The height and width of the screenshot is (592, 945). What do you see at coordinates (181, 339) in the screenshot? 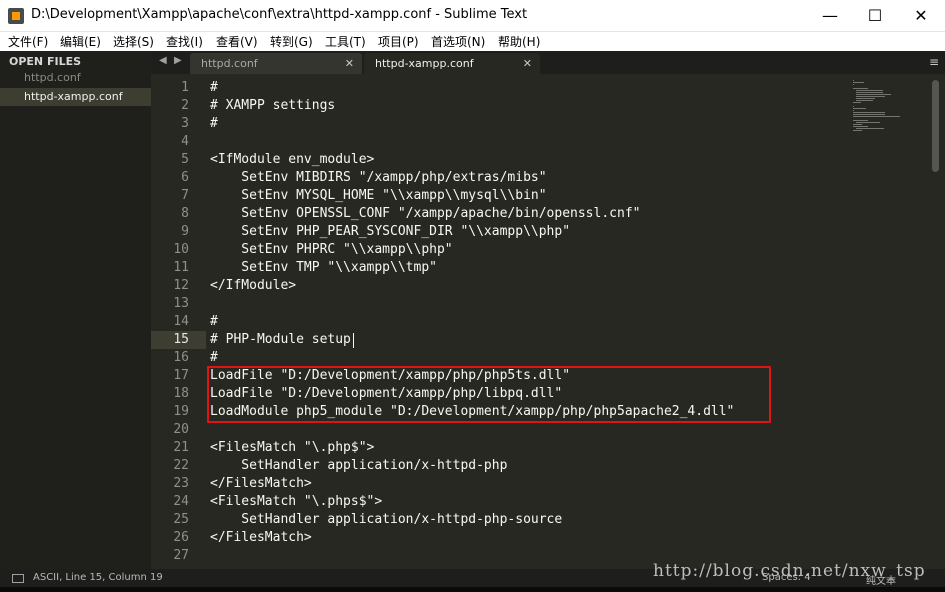
I see `line-number: 15` at bounding box center [181, 339].